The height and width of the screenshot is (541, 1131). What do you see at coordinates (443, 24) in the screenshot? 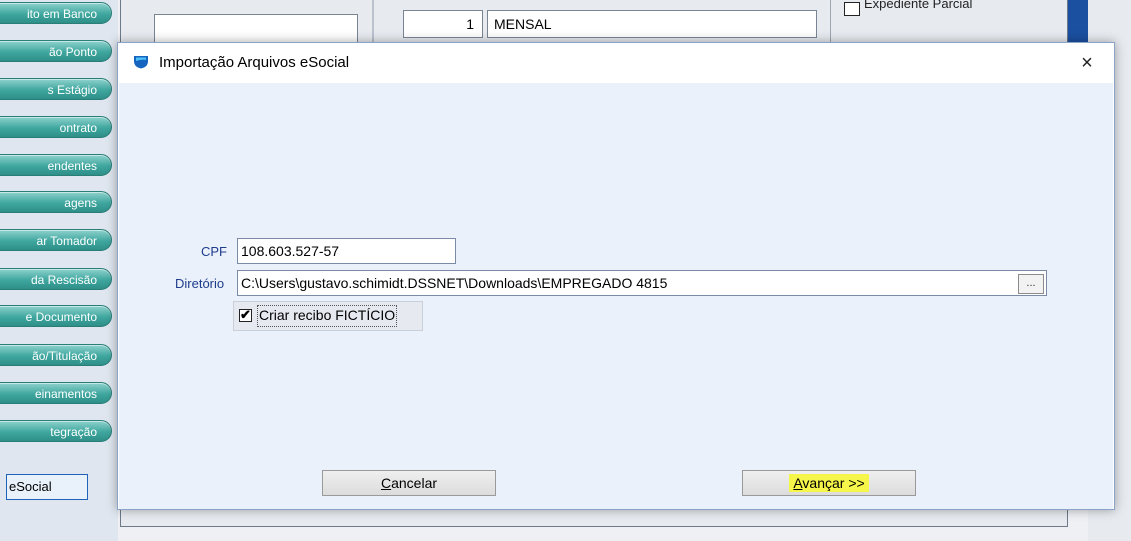
I see `background-number-field: 1` at bounding box center [443, 24].